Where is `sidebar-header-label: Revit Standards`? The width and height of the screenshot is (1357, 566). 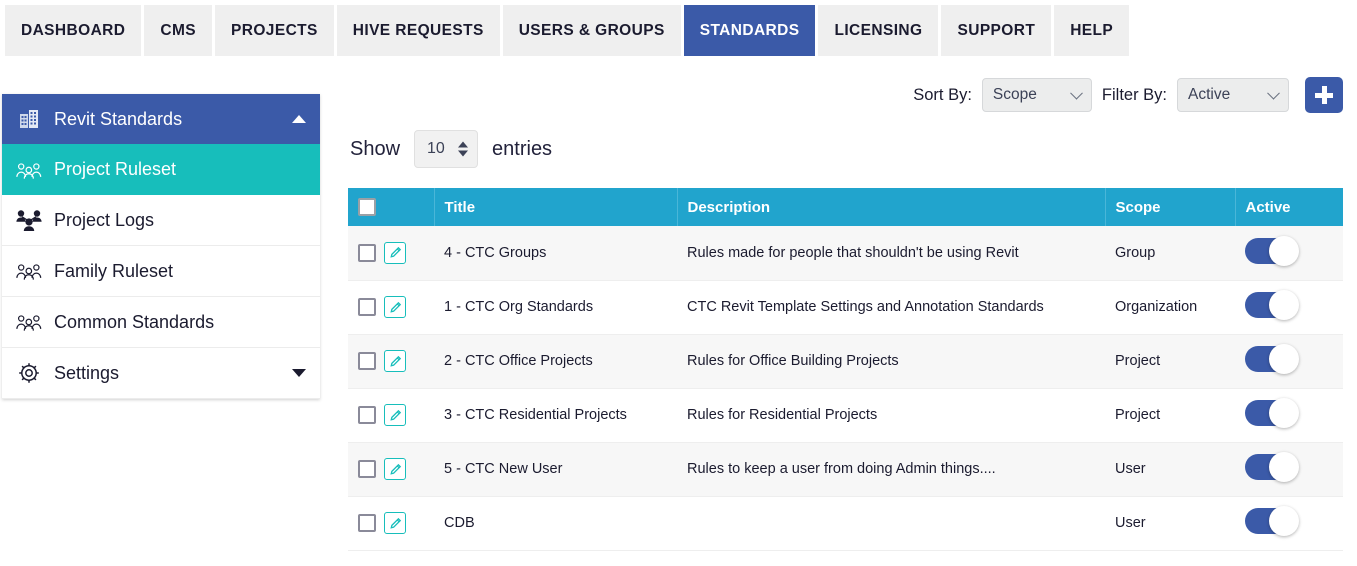
sidebar-header-label: Revit Standards is located at coordinates (118, 118).